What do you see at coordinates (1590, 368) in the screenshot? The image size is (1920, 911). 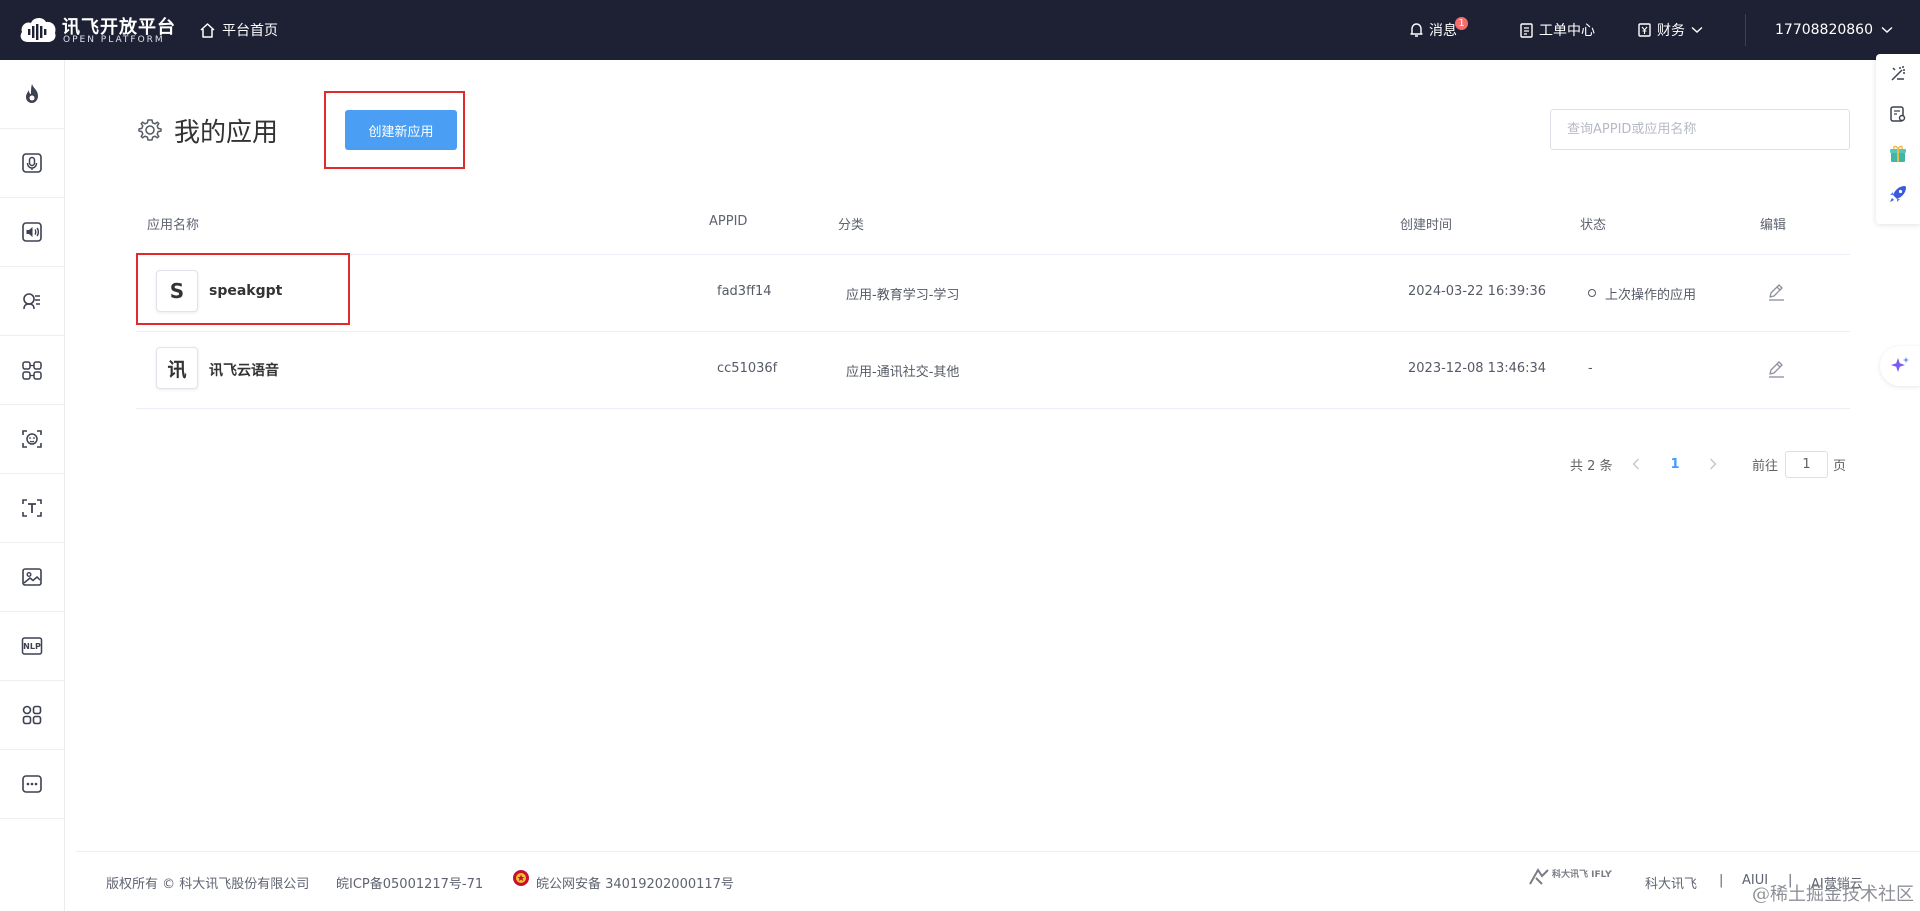 I see `app-status: -` at bounding box center [1590, 368].